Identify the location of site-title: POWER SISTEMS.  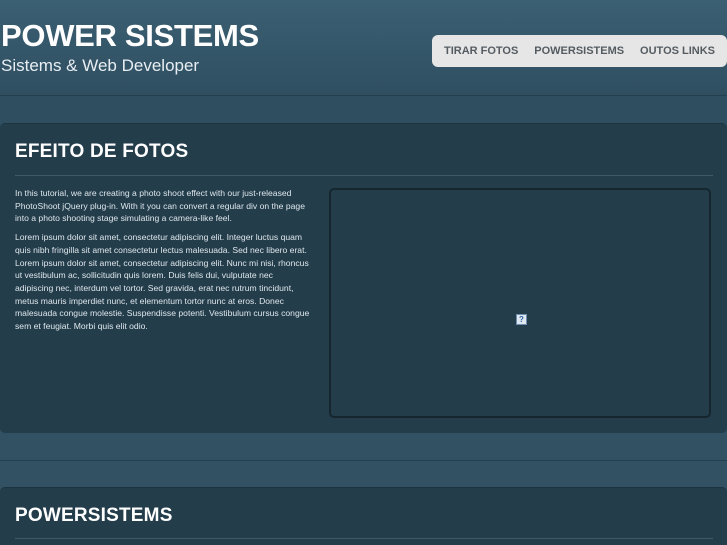
(130, 36).